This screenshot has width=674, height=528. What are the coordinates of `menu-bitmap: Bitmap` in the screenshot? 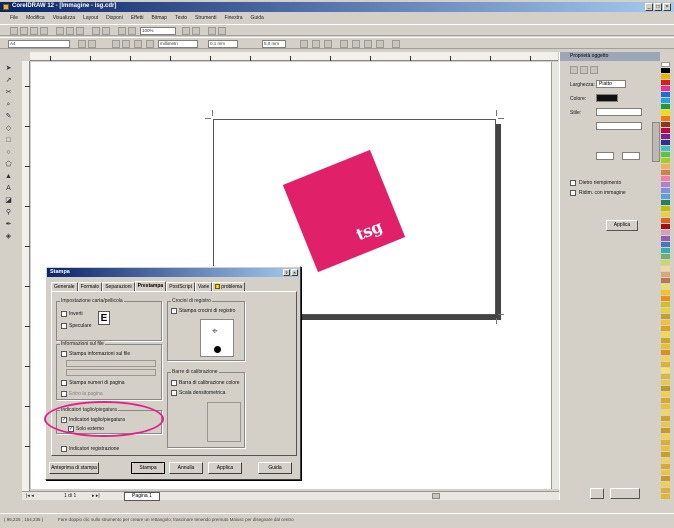 It's located at (160, 18).